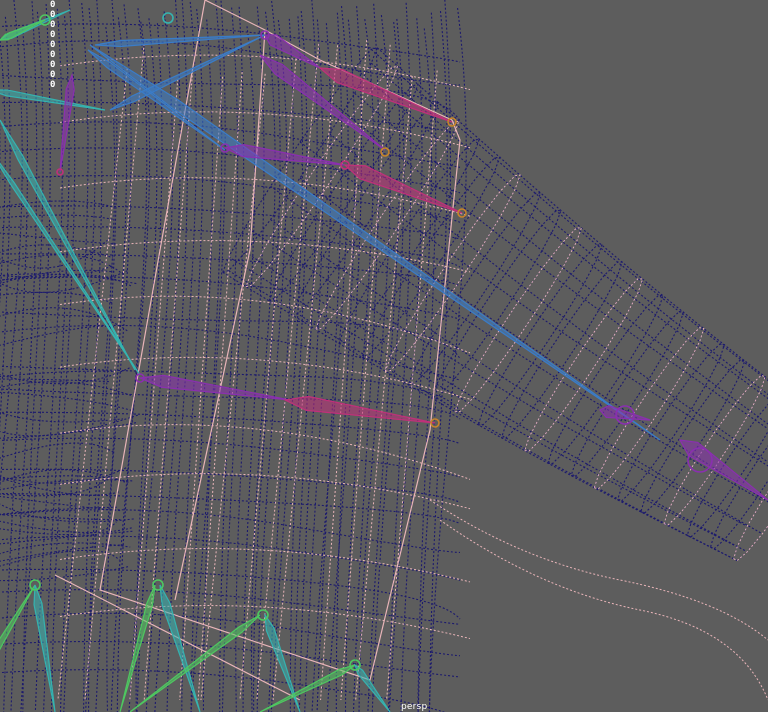 The image size is (768, 712). I want to click on bone-leg, so click(307, 688).